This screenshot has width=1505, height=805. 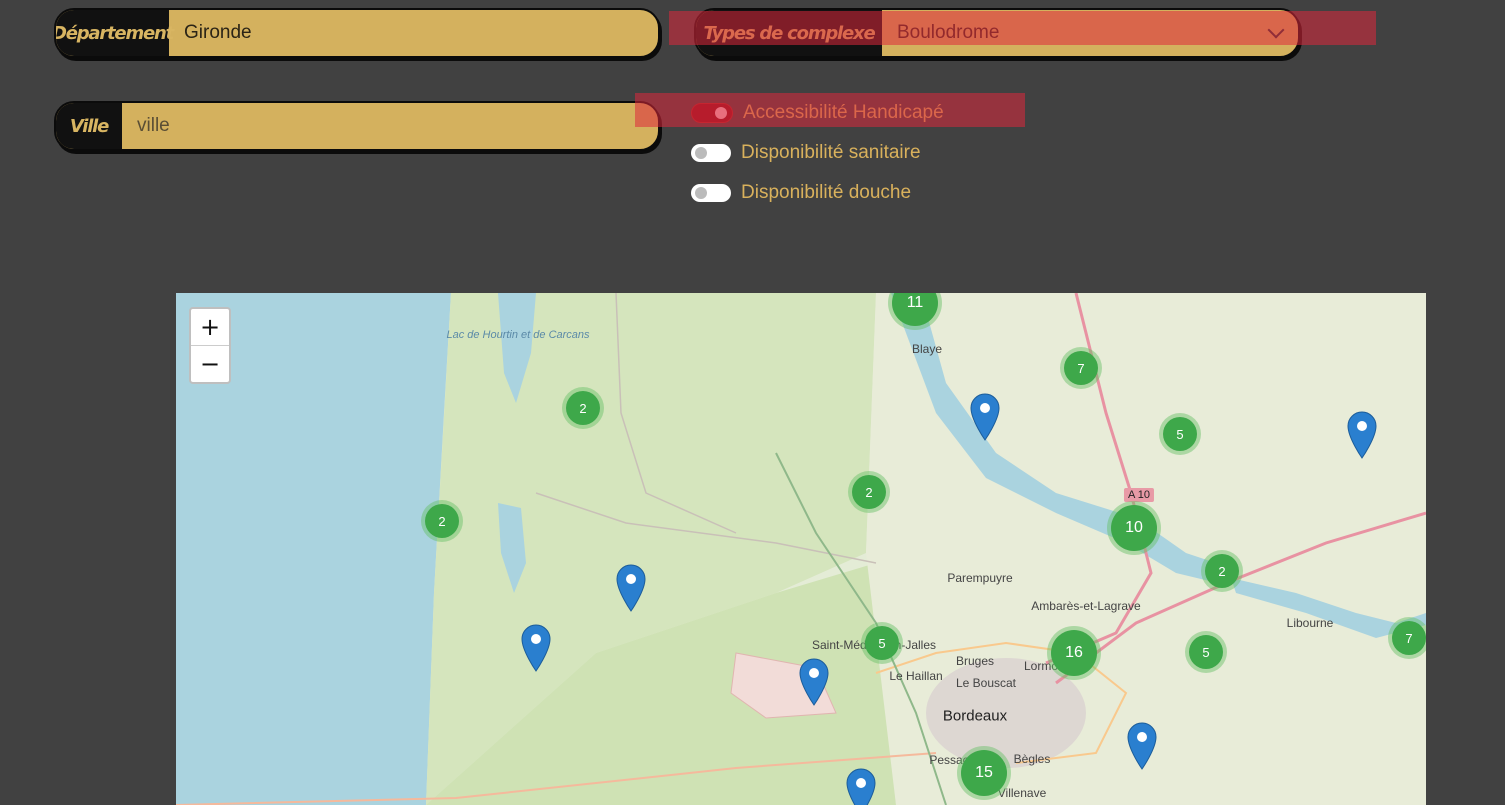 I want to click on toggle-sanitaire: Disponibilité sanitaire, so click(x=806, y=153).